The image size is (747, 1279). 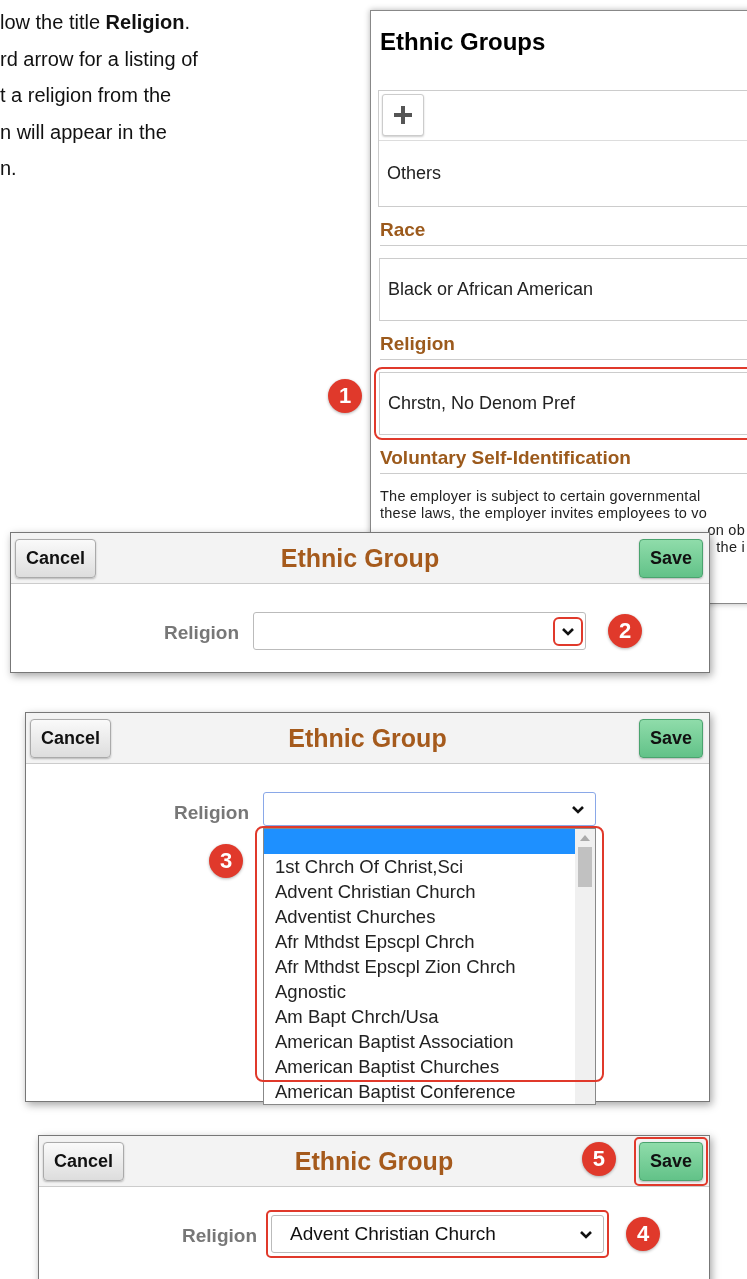 What do you see at coordinates (419, 866) in the screenshot?
I see `option-item: 1st Chrch Of Christ,Sci` at bounding box center [419, 866].